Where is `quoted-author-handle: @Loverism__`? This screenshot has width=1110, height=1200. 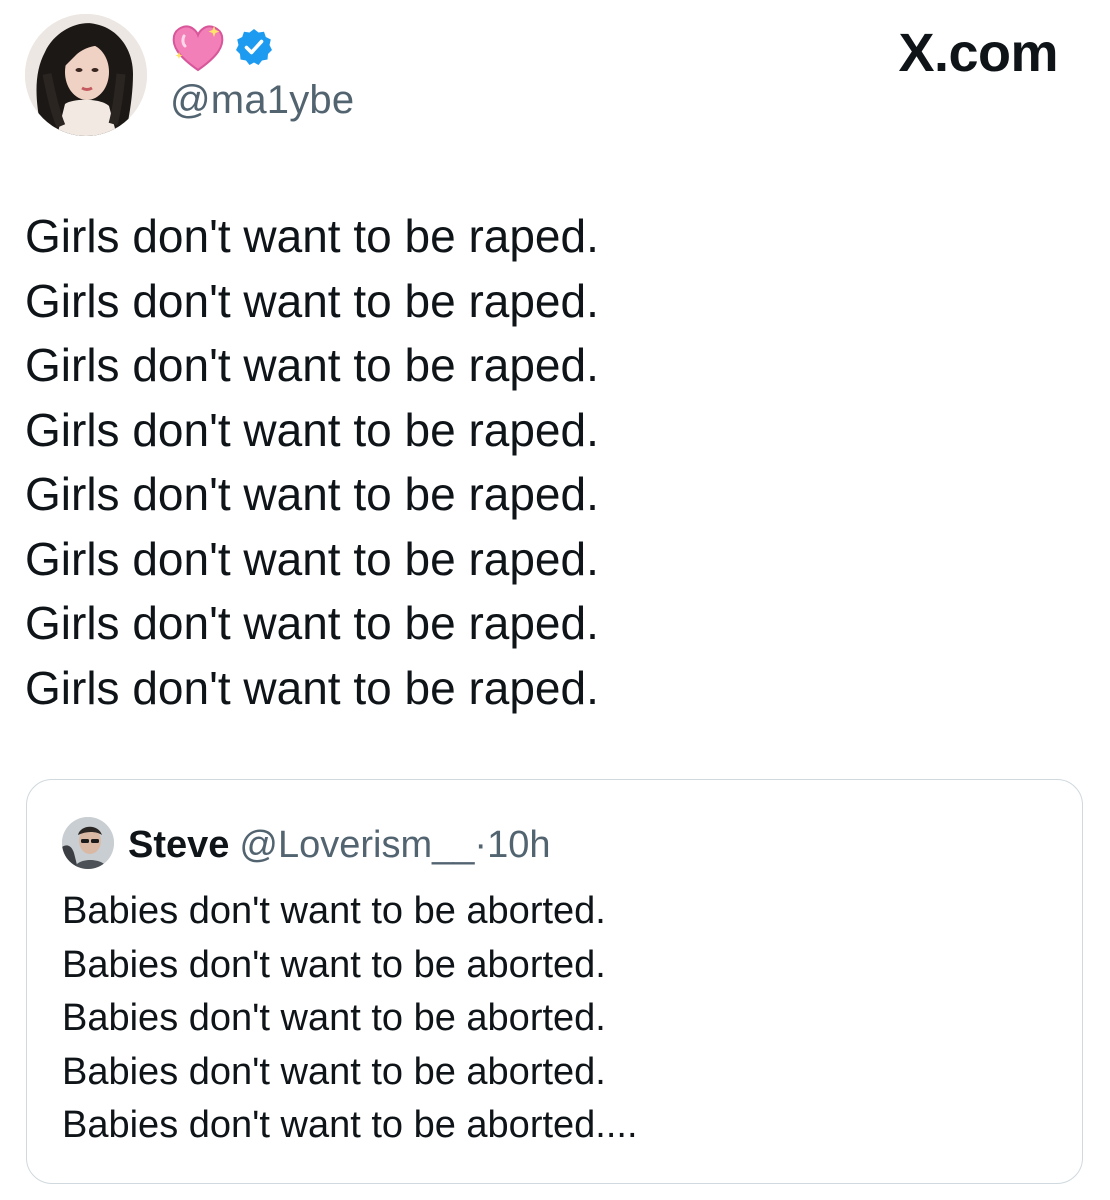
quoted-author-handle: @Loverism__ is located at coordinates (356, 845).